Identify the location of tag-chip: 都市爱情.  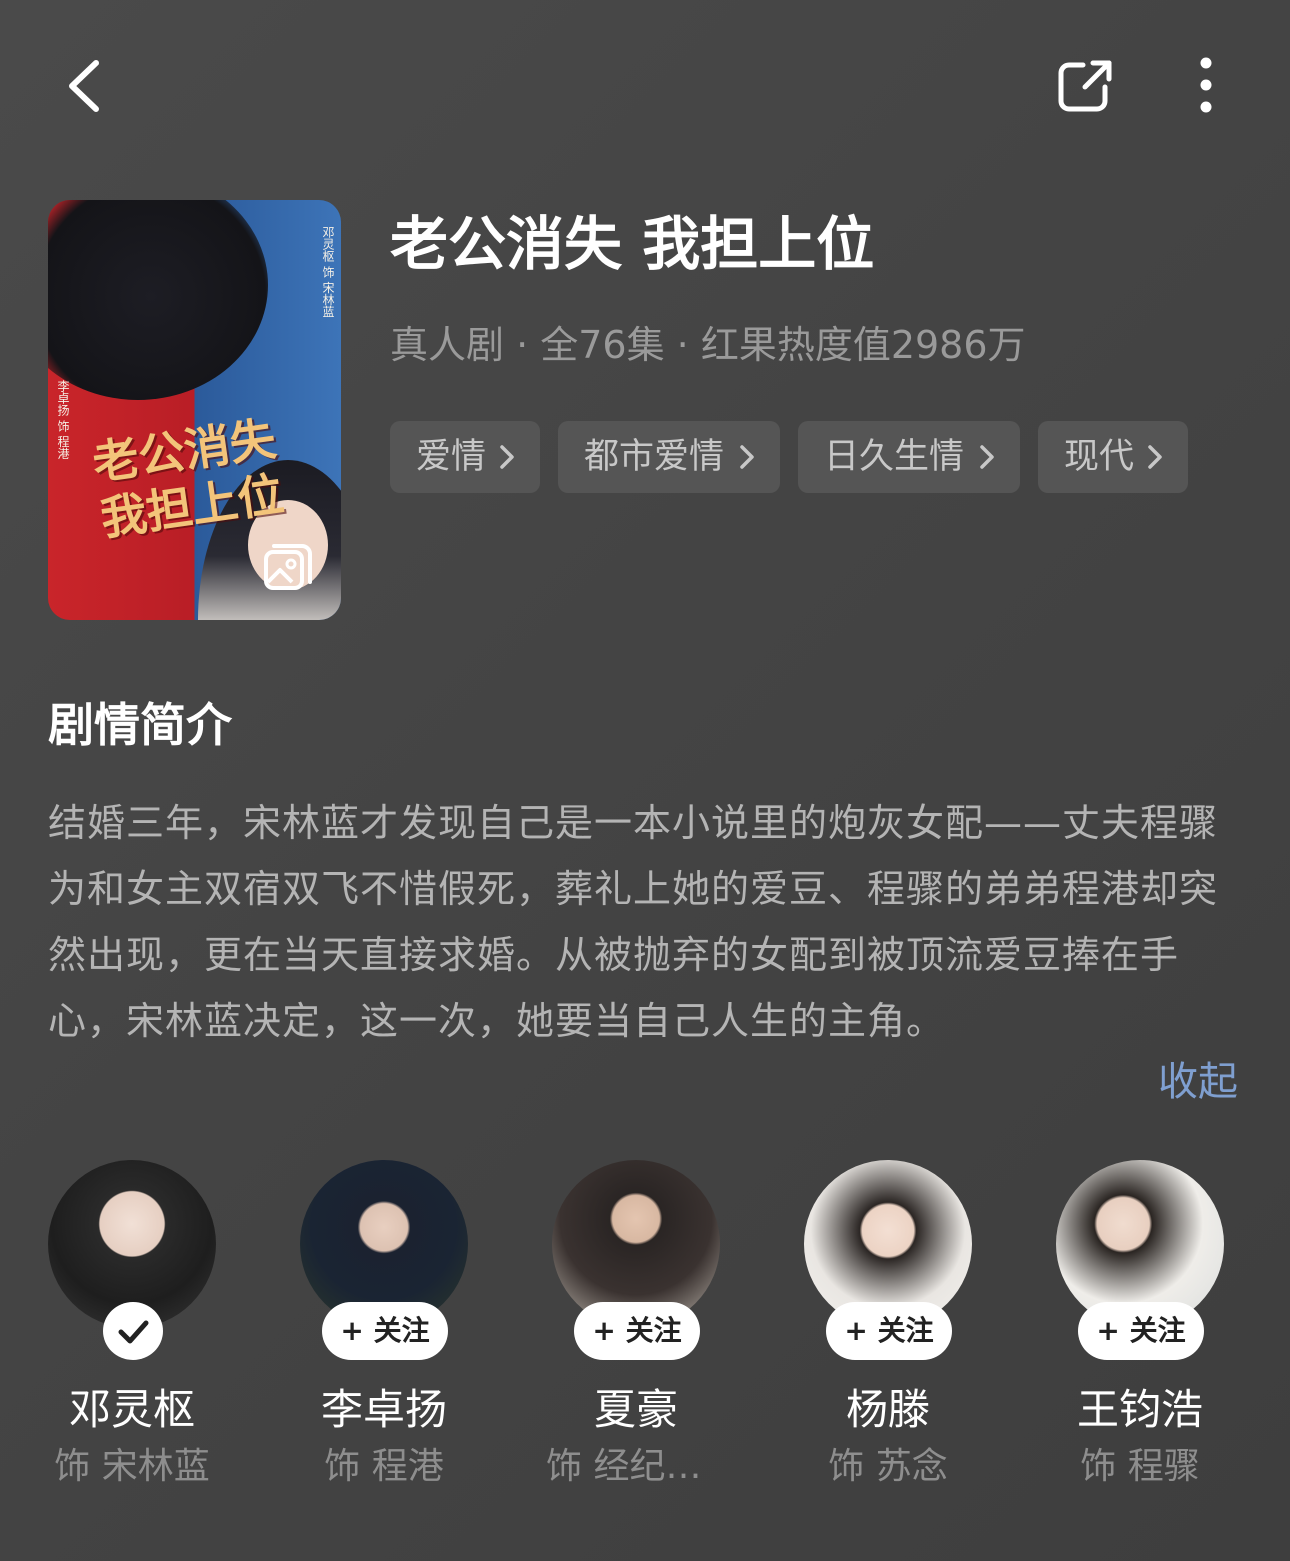
(669, 457).